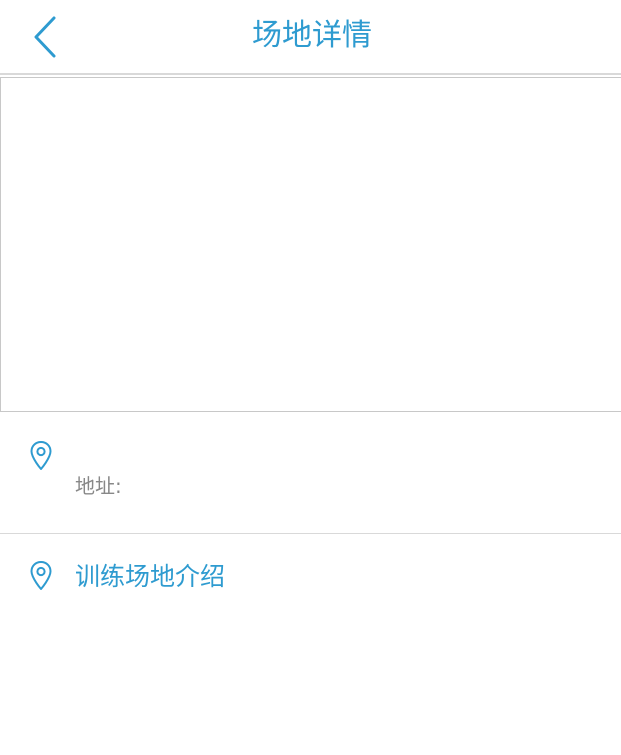 This screenshot has height=755, width=621. Describe the element at coordinates (150, 576) in the screenshot. I see `venue-intro-title: 训练场地介绍` at that location.